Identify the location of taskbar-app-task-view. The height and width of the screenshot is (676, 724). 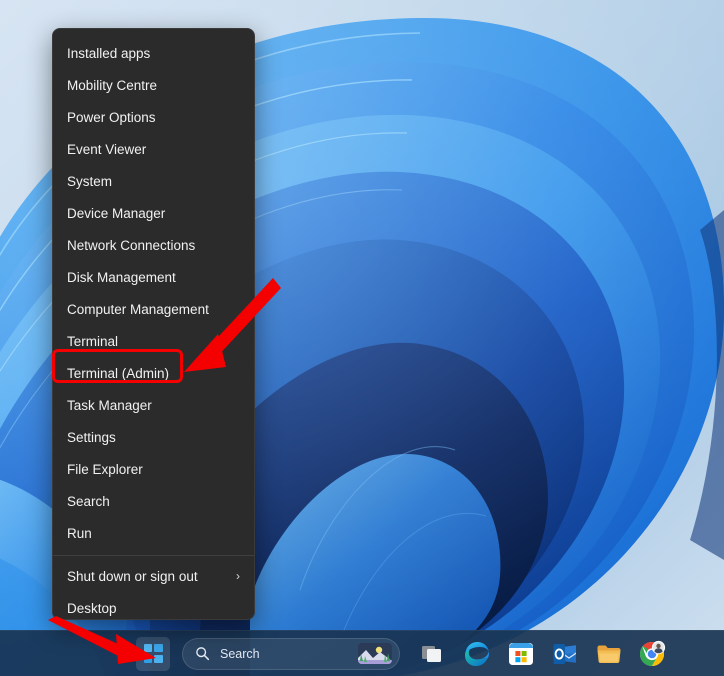
(432, 653).